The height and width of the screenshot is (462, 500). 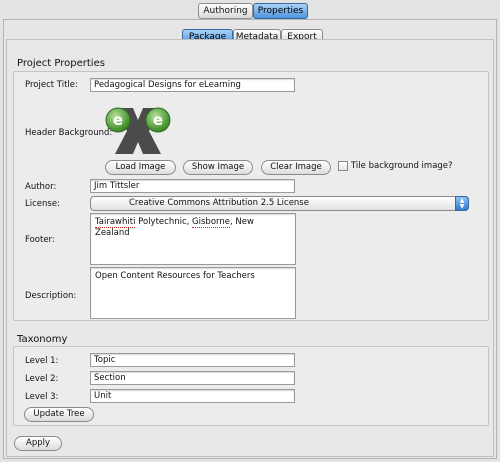 What do you see at coordinates (38, 443) in the screenshot?
I see `apply-button: Apply` at bounding box center [38, 443].